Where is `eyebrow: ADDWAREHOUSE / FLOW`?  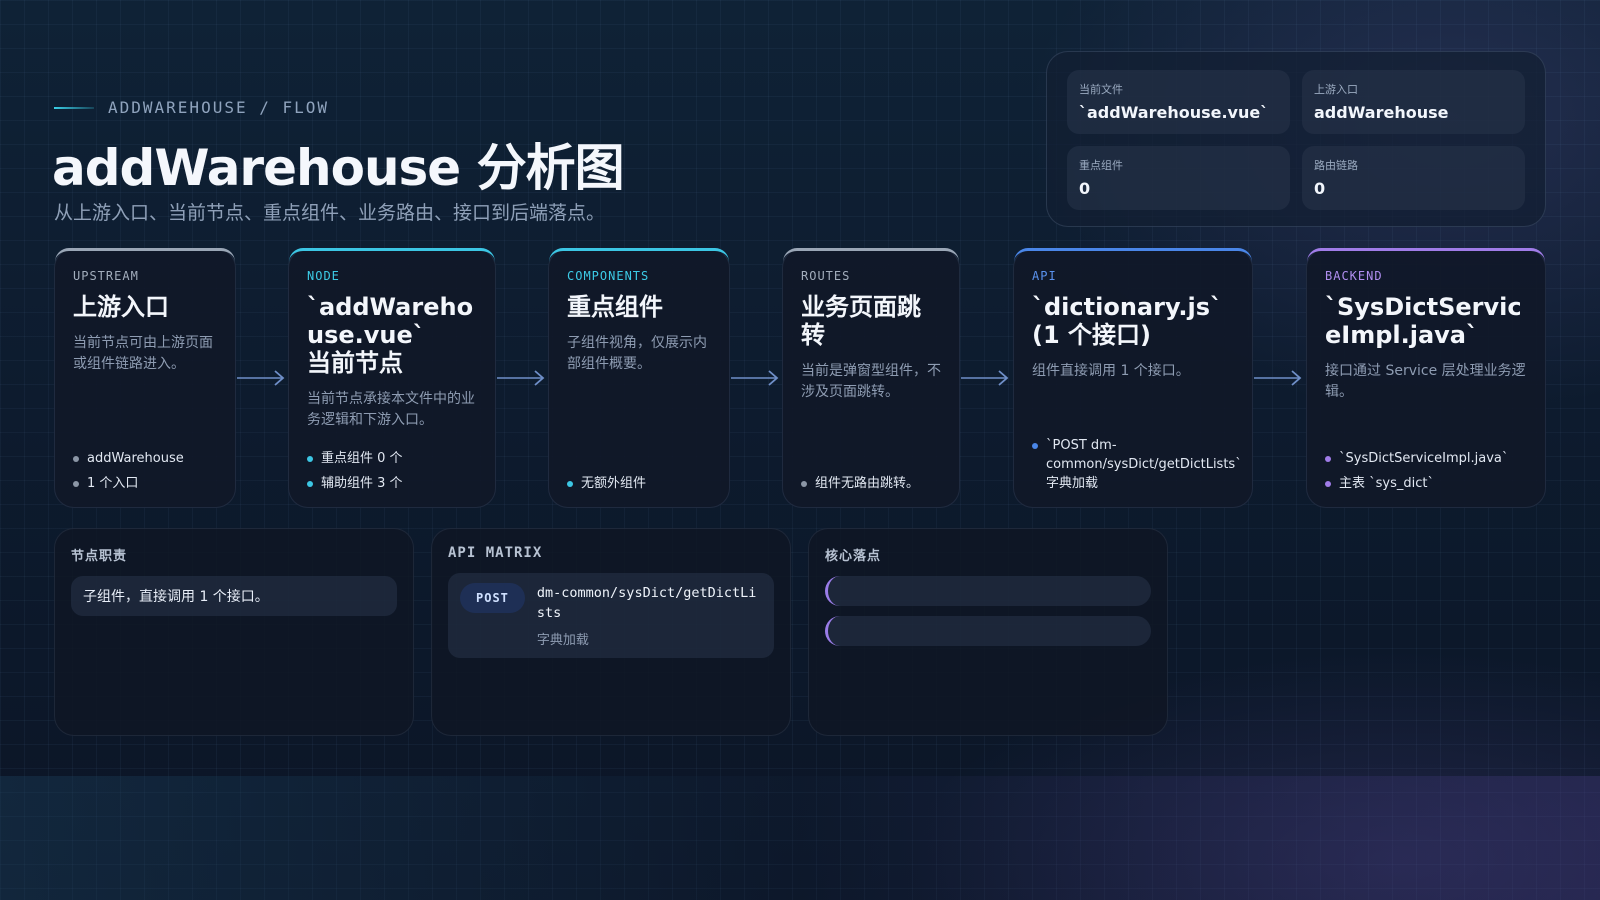
eyebrow: ADDWAREHOUSE / FLOW is located at coordinates (191, 107).